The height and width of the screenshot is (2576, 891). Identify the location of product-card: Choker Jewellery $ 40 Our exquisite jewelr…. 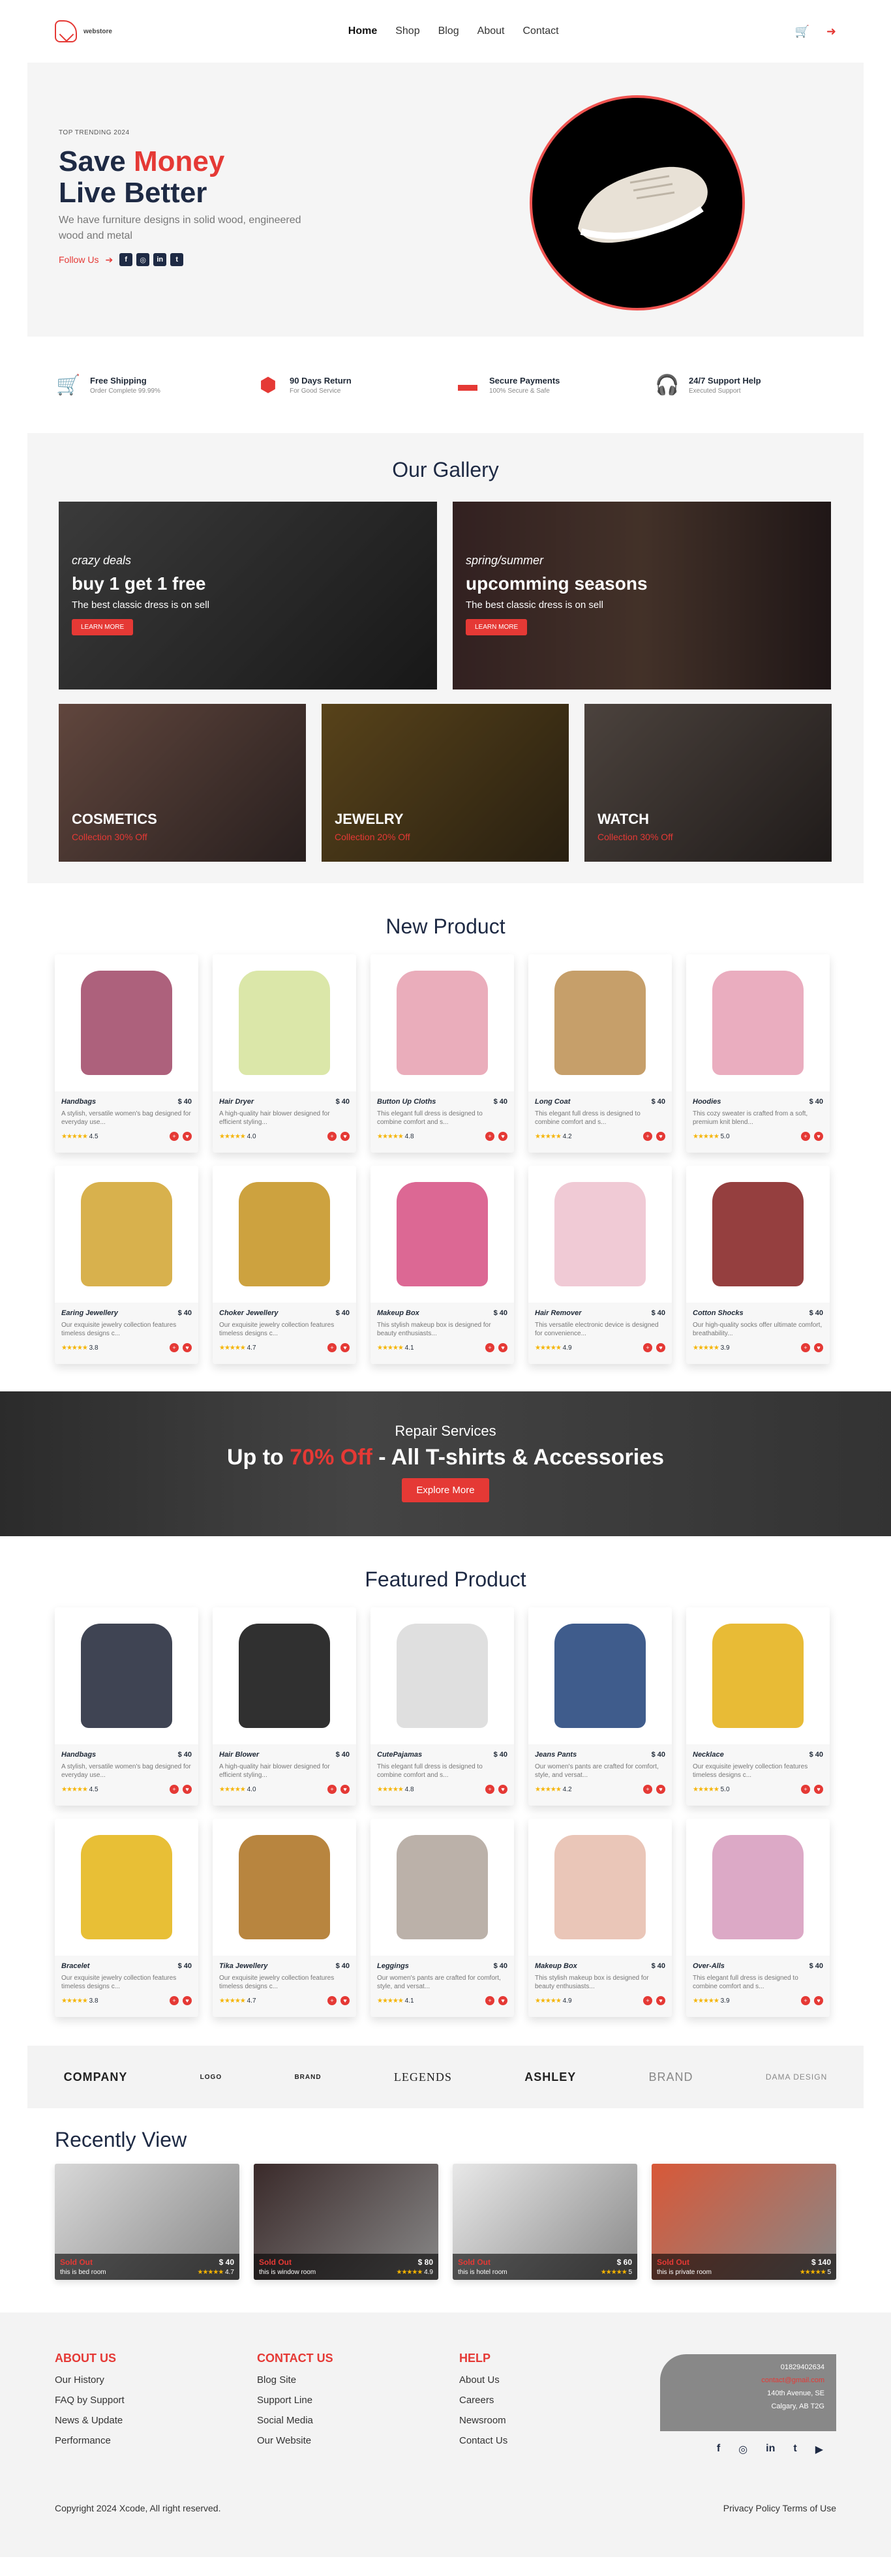
(284, 1265).